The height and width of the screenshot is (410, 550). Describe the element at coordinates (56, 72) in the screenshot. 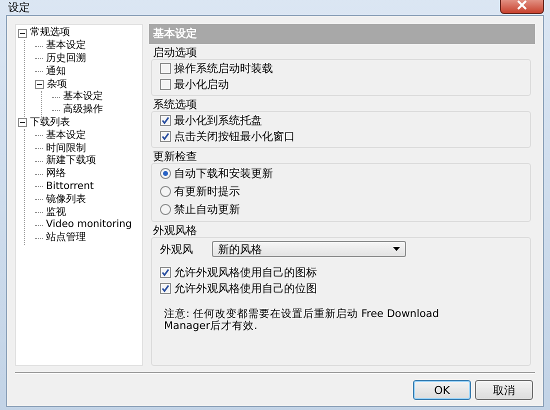

I see `tree-item: 通知` at that location.